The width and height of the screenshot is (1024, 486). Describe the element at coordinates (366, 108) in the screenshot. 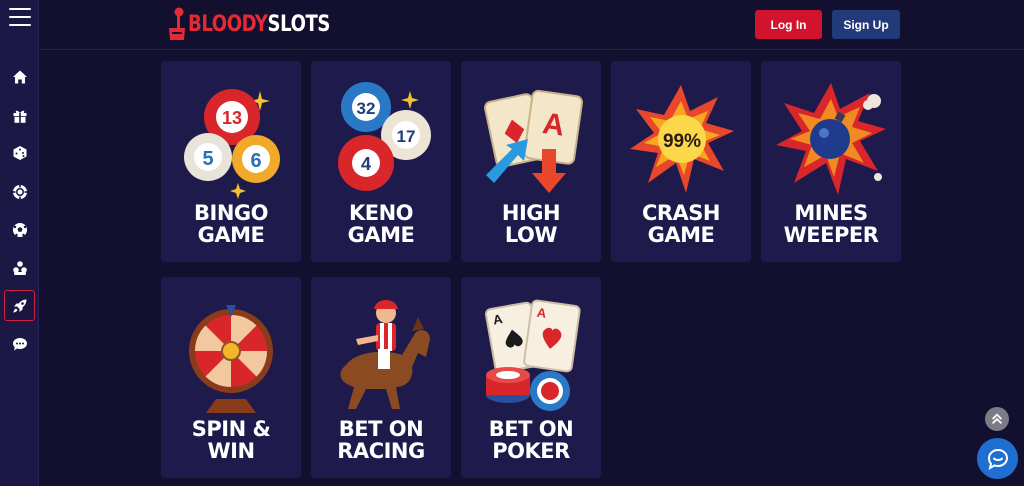

I see `keno-ball-number: 32` at that location.